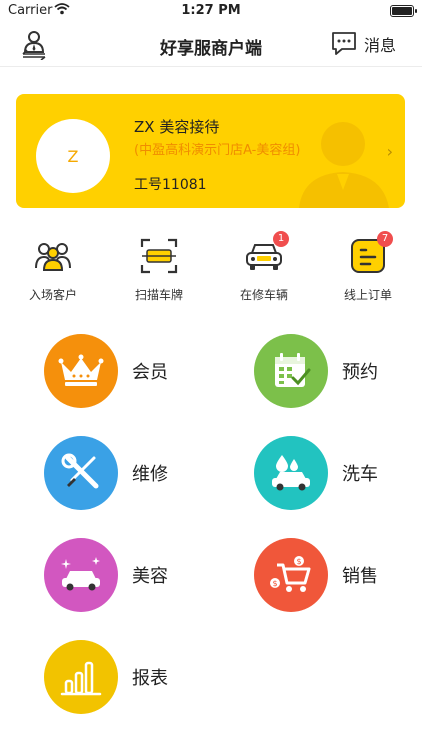 The height and width of the screenshot is (750, 422). Describe the element at coordinates (150, 678) in the screenshot. I see `feature-label: 报表` at that location.